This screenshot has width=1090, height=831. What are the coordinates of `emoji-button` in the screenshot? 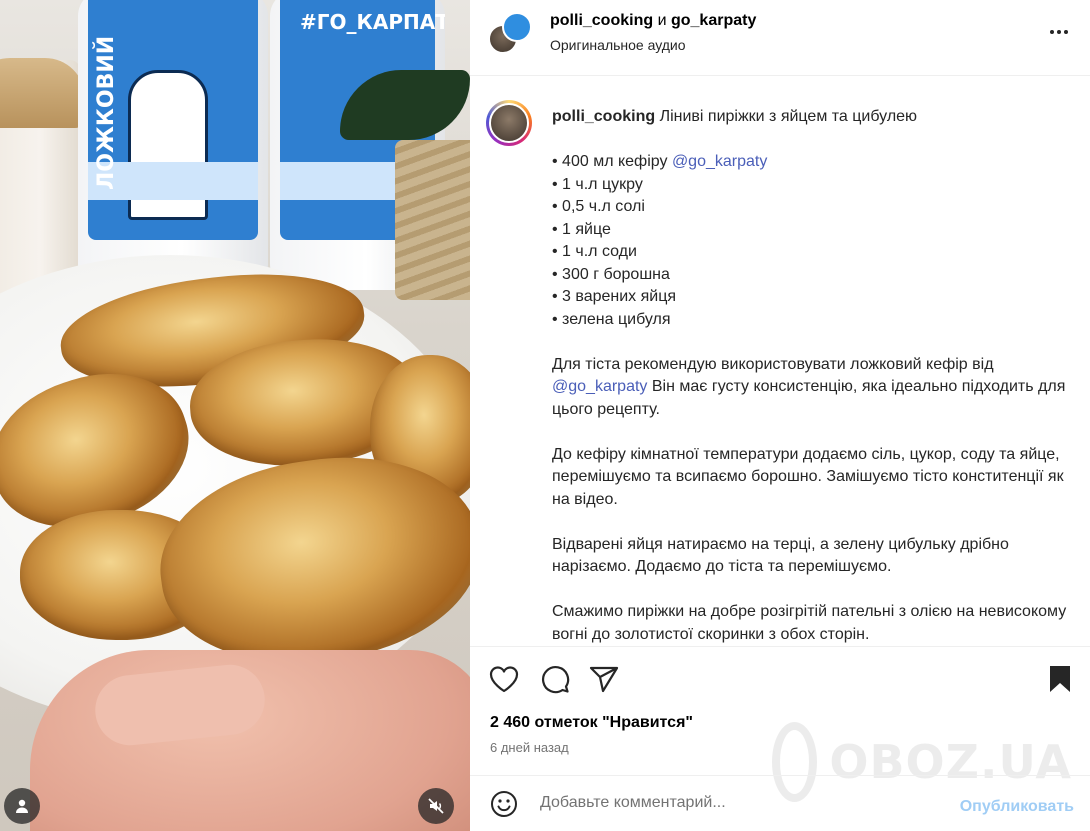 It's located at (505, 805).